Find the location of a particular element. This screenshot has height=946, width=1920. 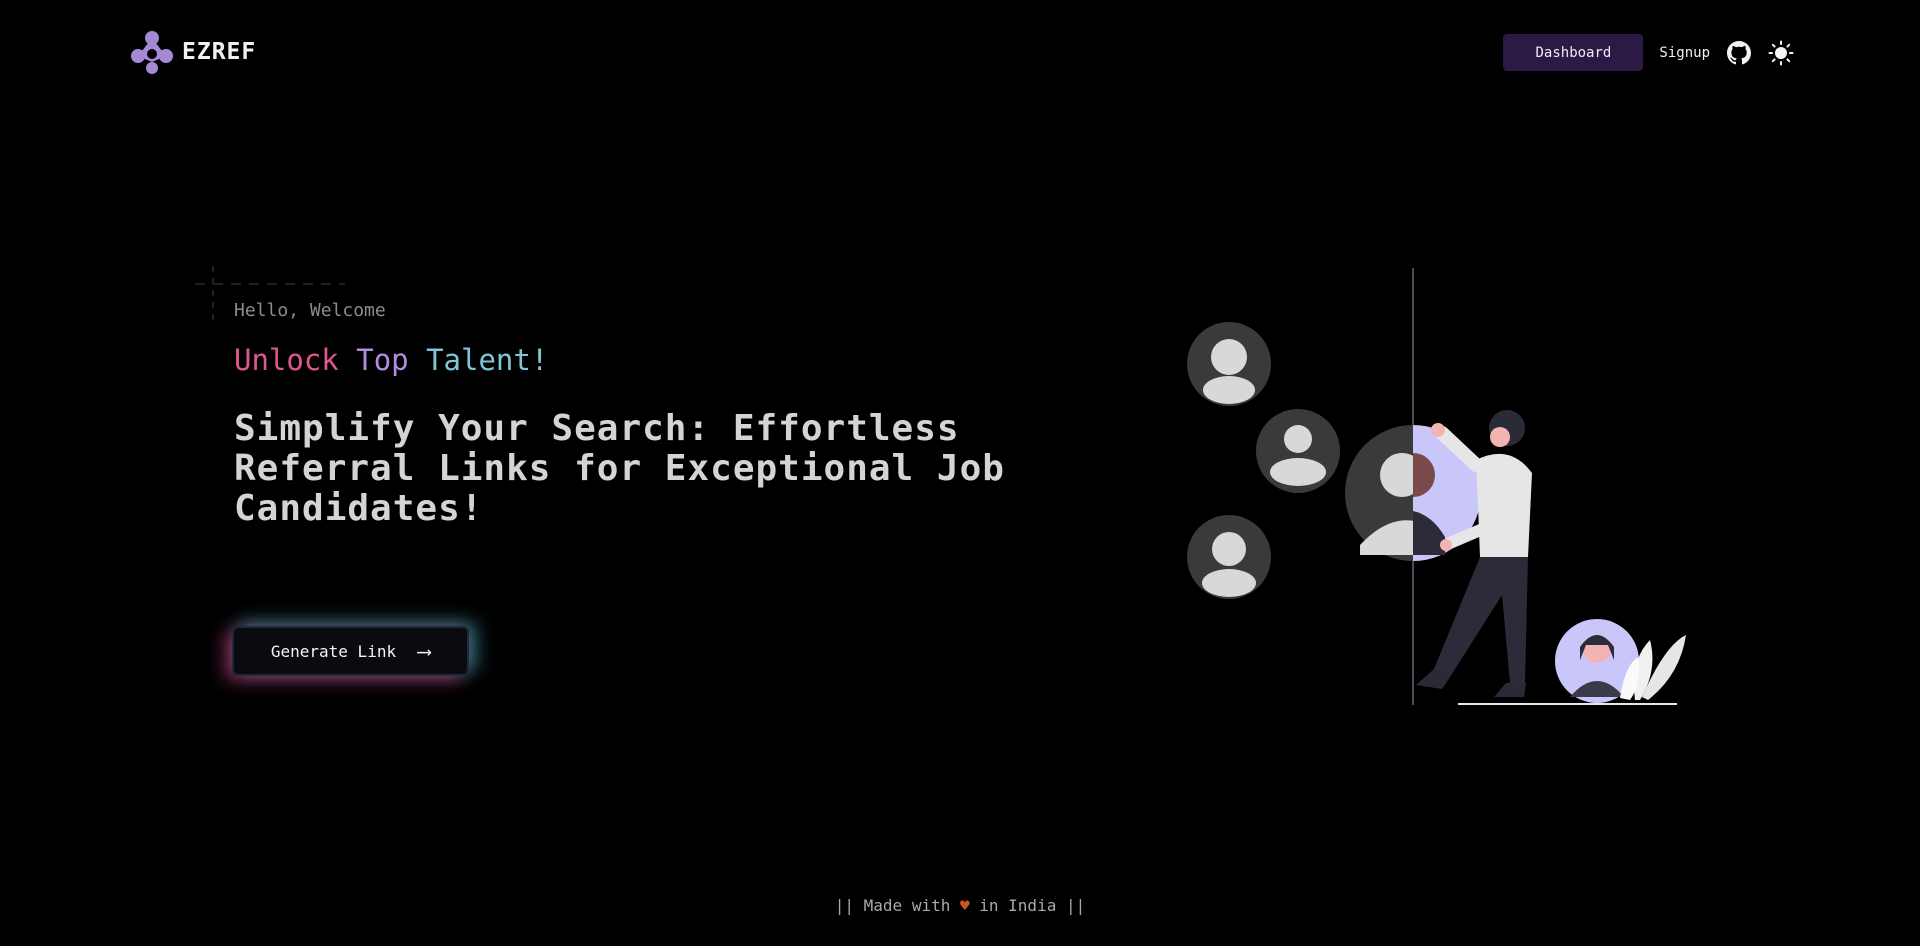

top-nav: Dashboard Signup is located at coordinates (1648, 52).